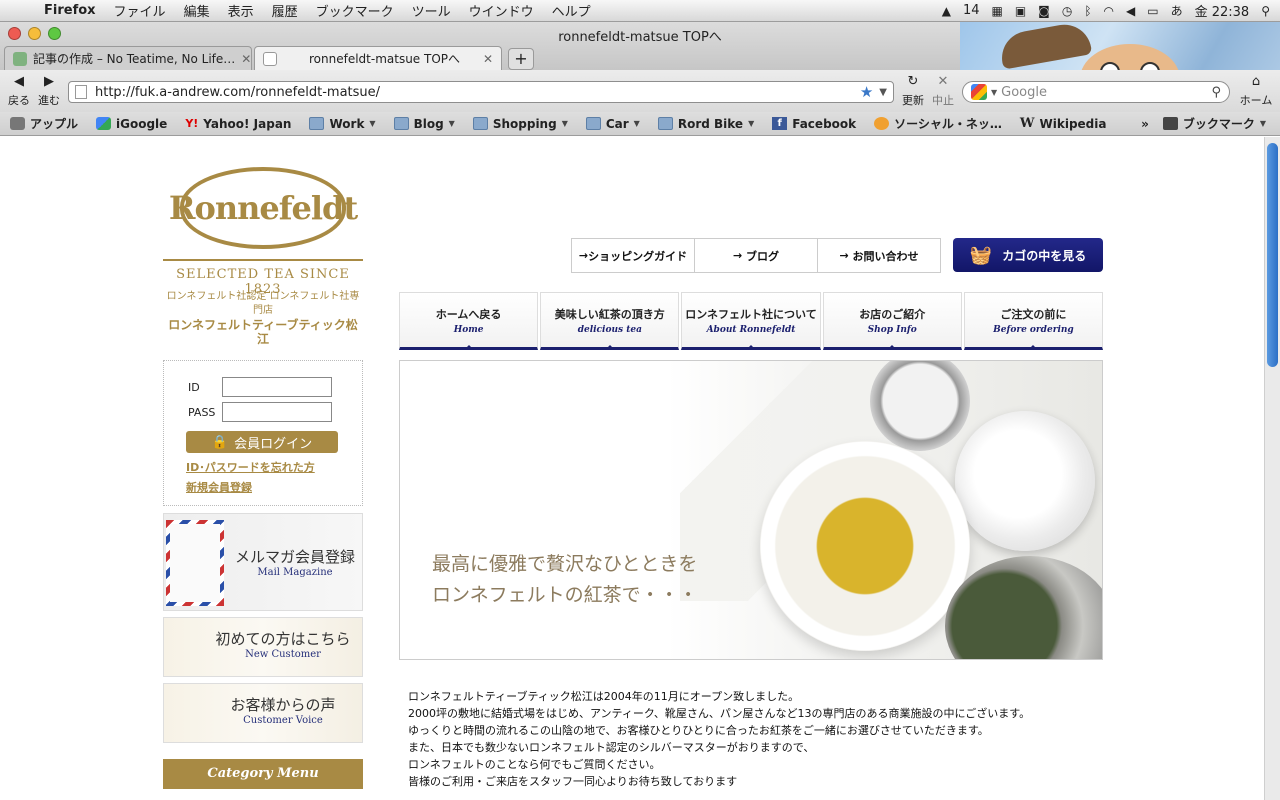 Image resolution: width=1280 pixels, height=800 pixels. I want to click on mail-magazine-banner: メルマガ会員登録 Mail Magazine, so click(263, 562).